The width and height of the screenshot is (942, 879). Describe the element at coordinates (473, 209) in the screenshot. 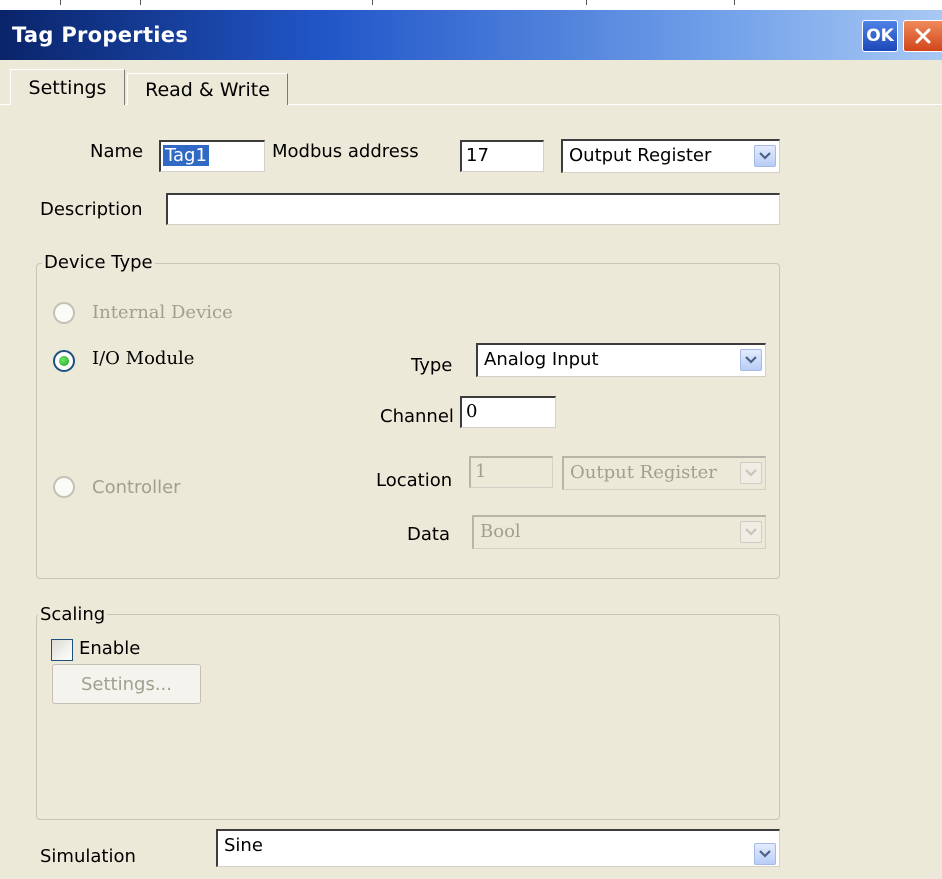

I see `description-input` at that location.